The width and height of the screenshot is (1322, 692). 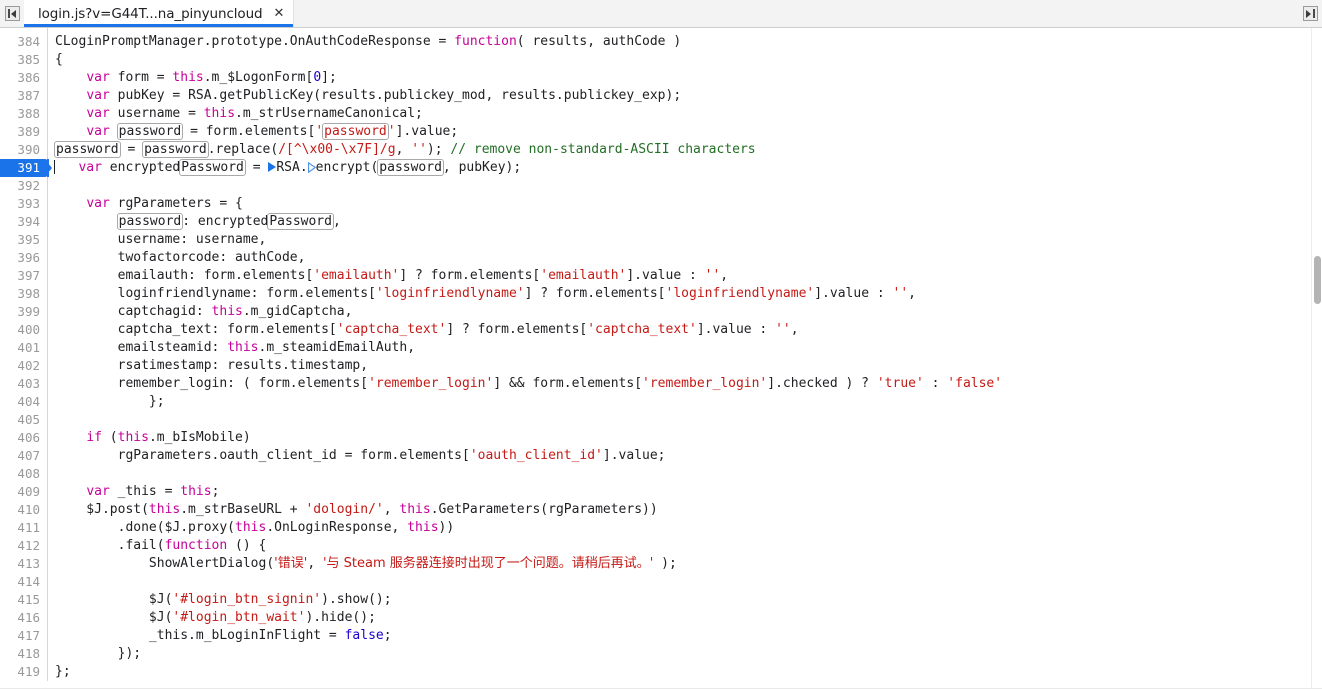 I want to click on code-line: 392, so click(x=661, y=186).